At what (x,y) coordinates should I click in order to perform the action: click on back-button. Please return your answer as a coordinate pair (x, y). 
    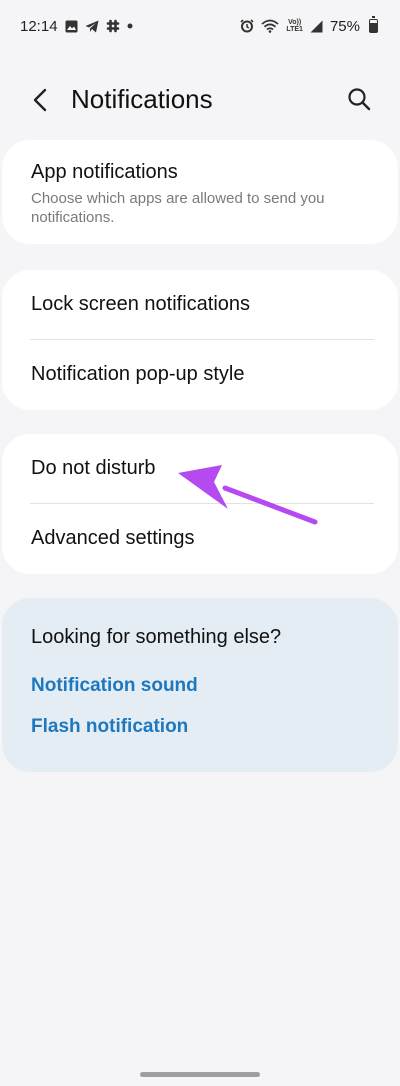
    Looking at the image, I should click on (40, 100).